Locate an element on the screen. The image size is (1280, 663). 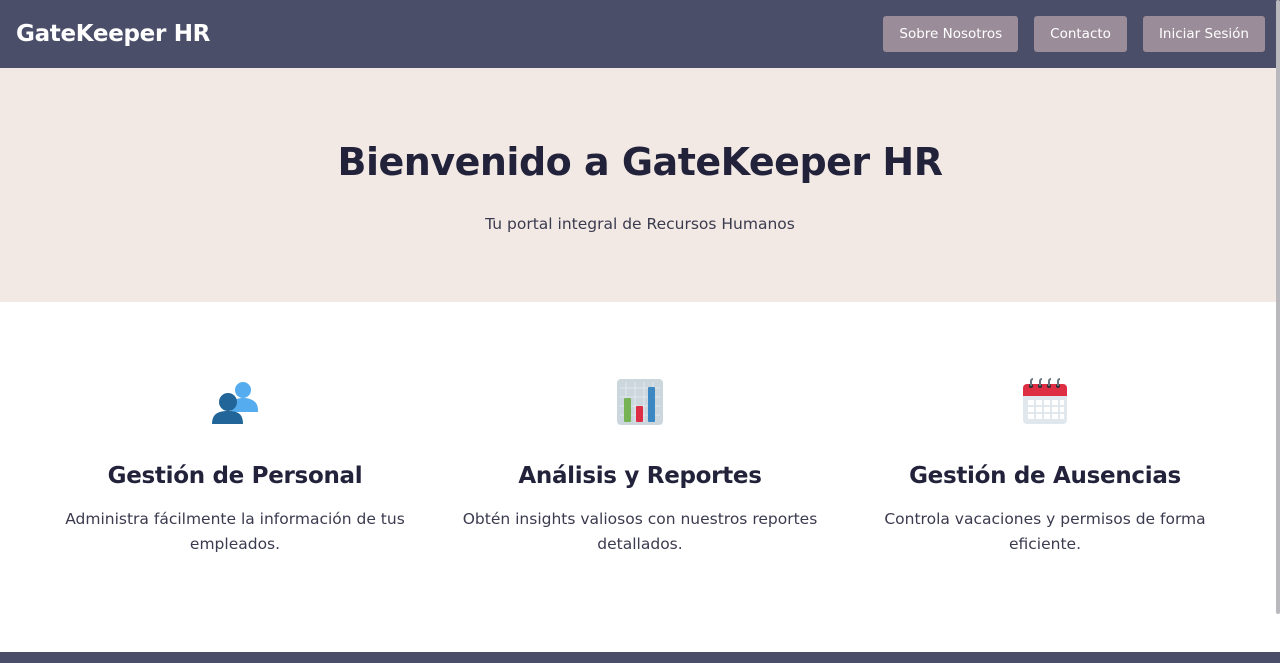
hero-subtitle: Tu portal integral de Recursos Humanos is located at coordinates (640, 224).